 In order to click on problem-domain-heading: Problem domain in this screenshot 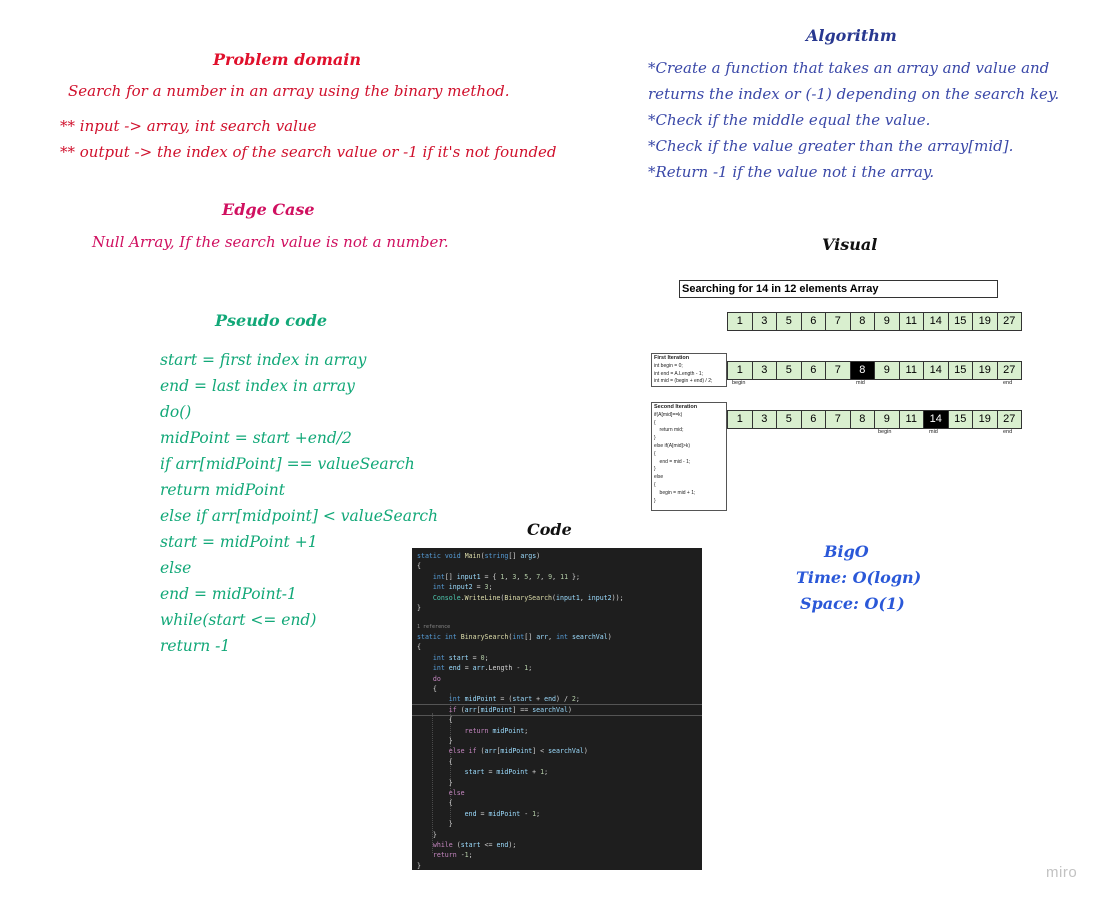, I will do `click(287, 59)`.